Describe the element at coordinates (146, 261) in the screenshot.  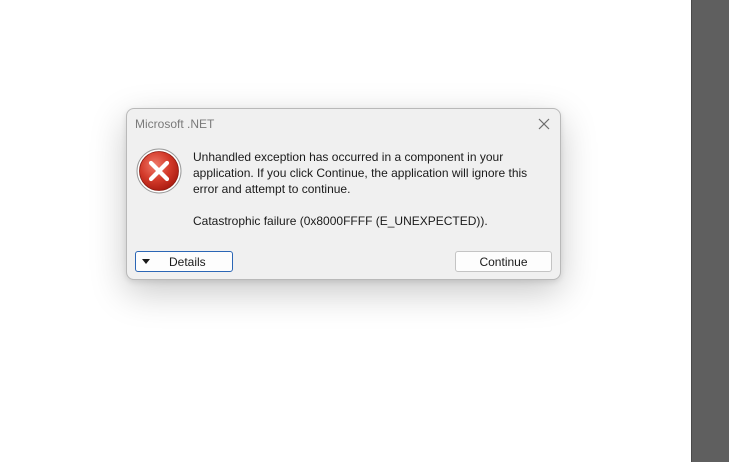
I see `chevron-down-icon` at that location.